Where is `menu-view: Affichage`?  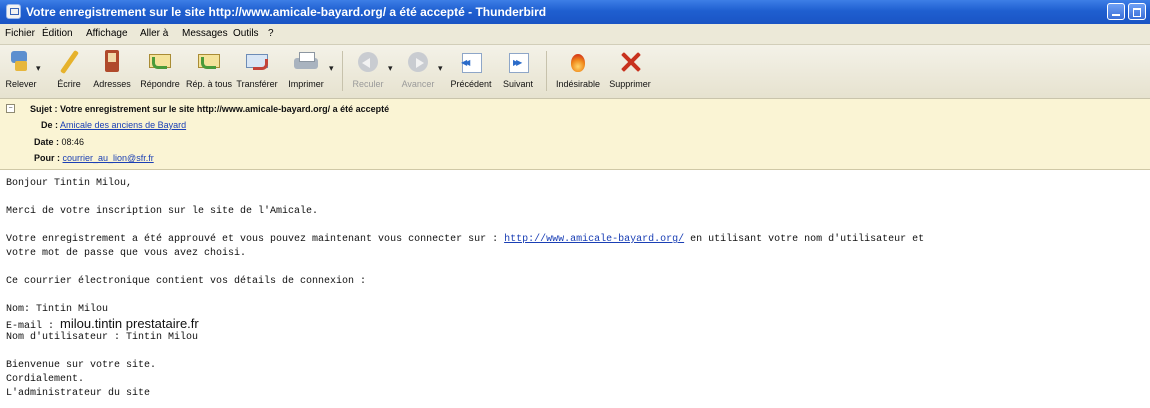
menu-view: Affichage is located at coordinates (107, 33).